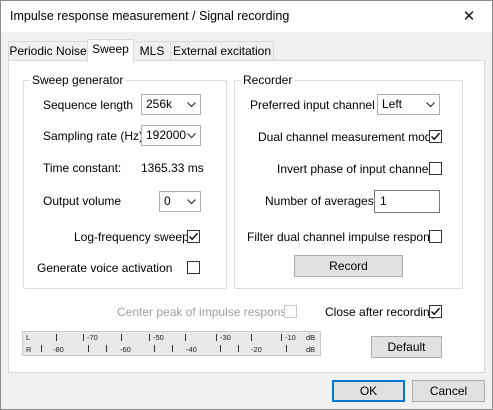  What do you see at coordinates (171, 338) in the screenshot?
I see `level-meter-left-row: L -70 -50 -30 -10 dB` at bounding box center [171, 338].